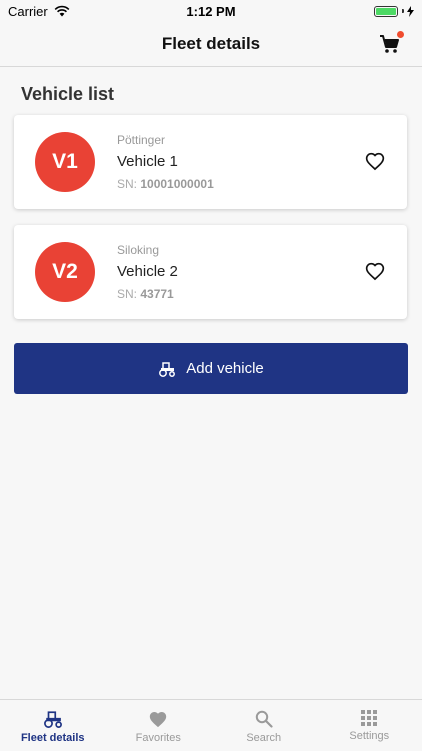 The image size is (422, 751). Describe the element at coordinates (28, 11) in the screenshot. I see `carrier-label: Carrier` at that location.